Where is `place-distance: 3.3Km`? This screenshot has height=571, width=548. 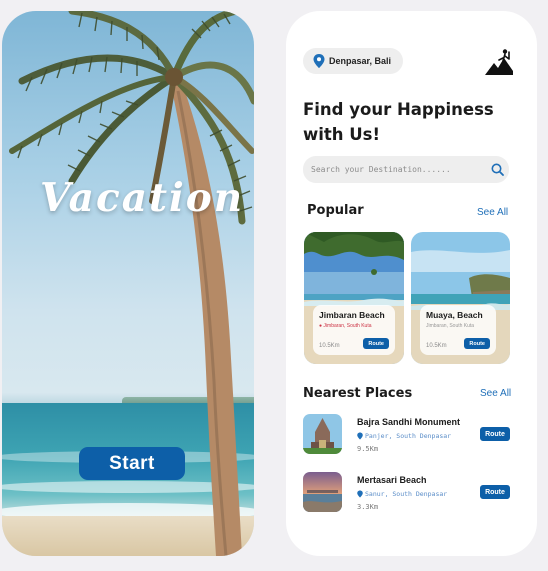
place-distance: 3.3Km is located at coordinates (368, 507).